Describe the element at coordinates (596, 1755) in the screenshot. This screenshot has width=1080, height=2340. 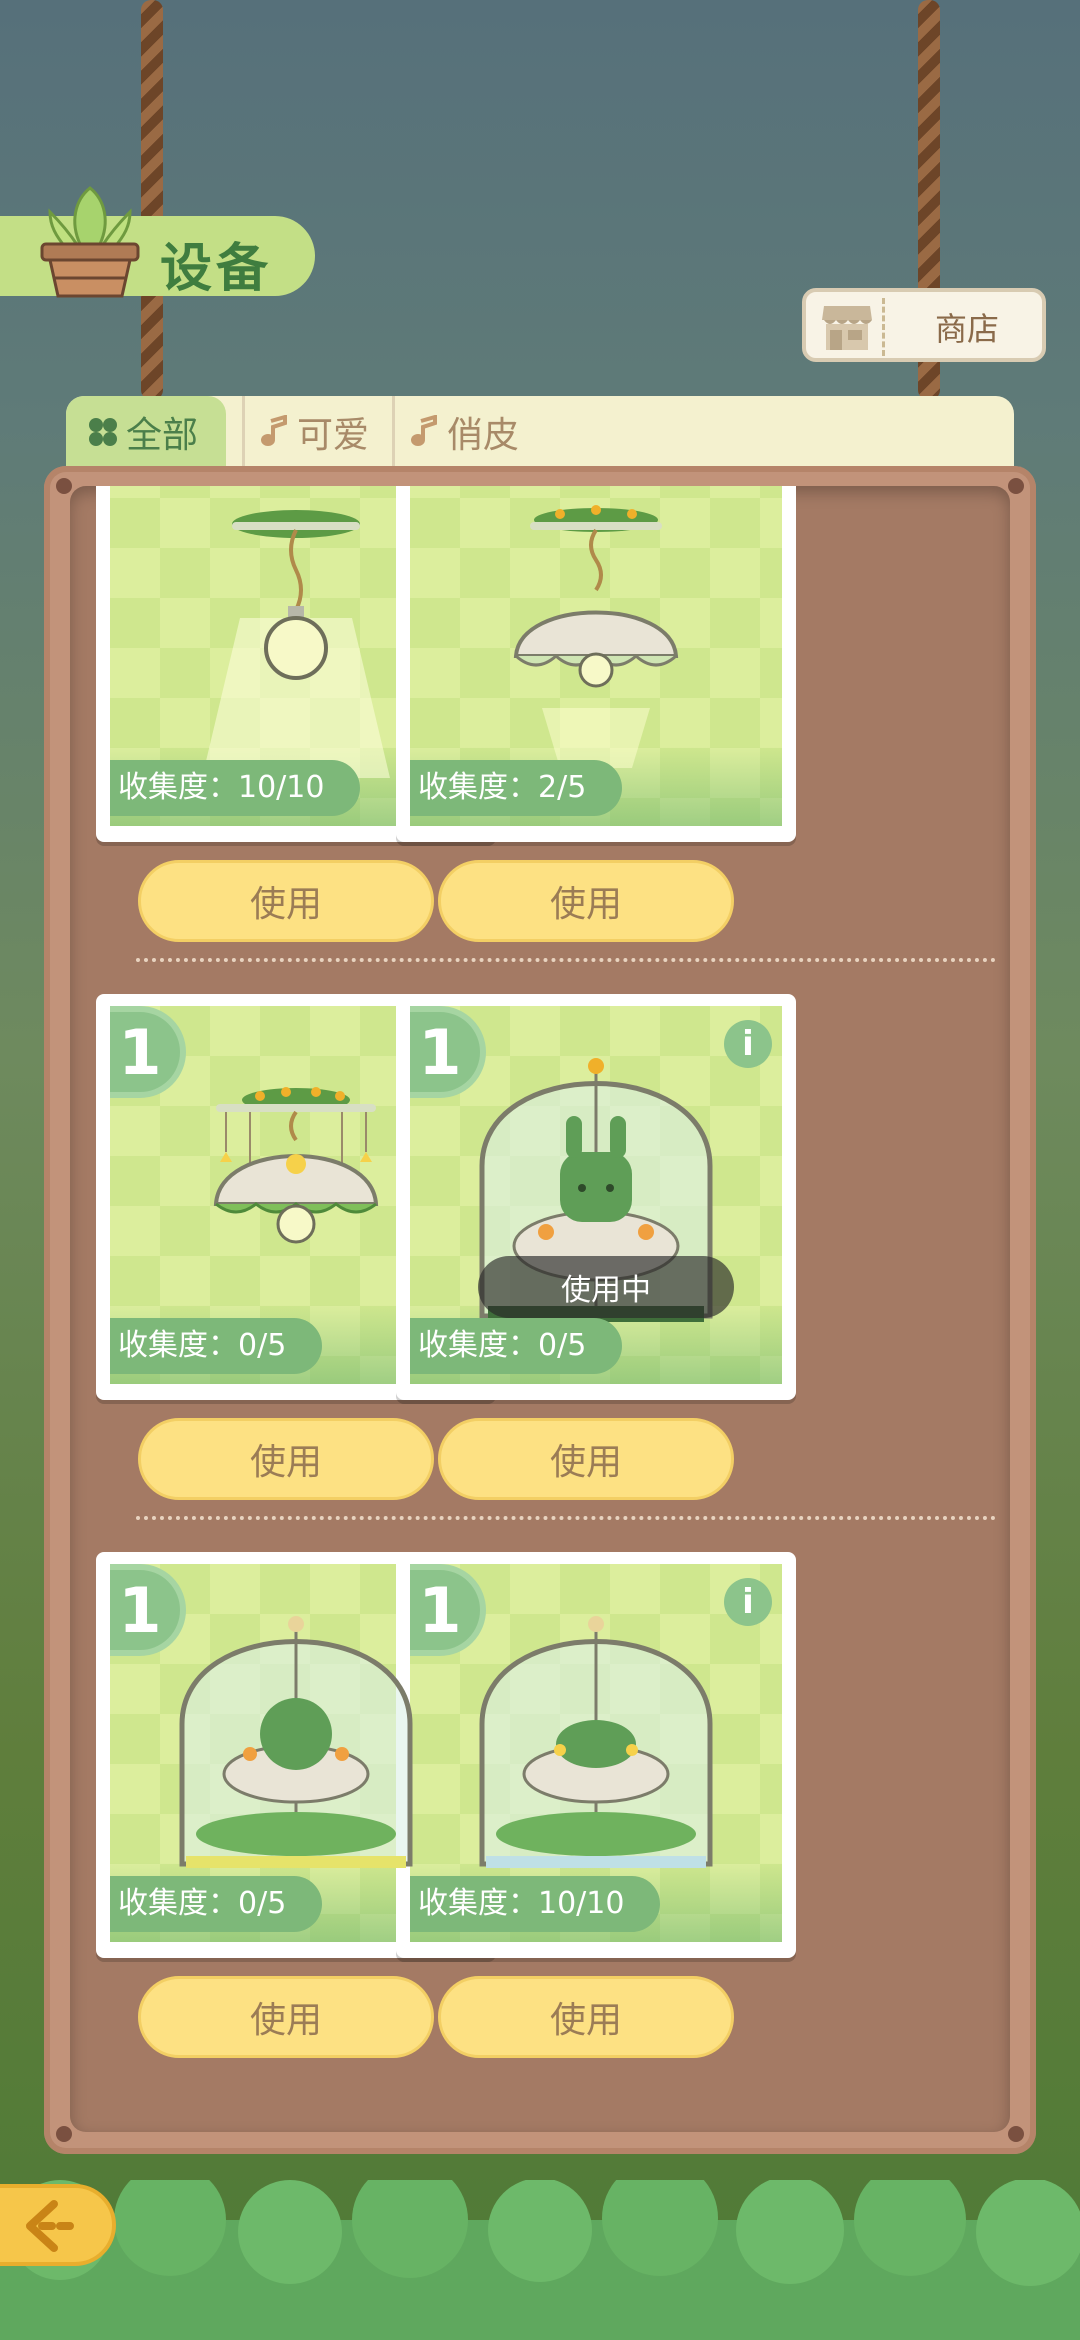
I see `item-card: 1 i 收集度：10/10` at that location.